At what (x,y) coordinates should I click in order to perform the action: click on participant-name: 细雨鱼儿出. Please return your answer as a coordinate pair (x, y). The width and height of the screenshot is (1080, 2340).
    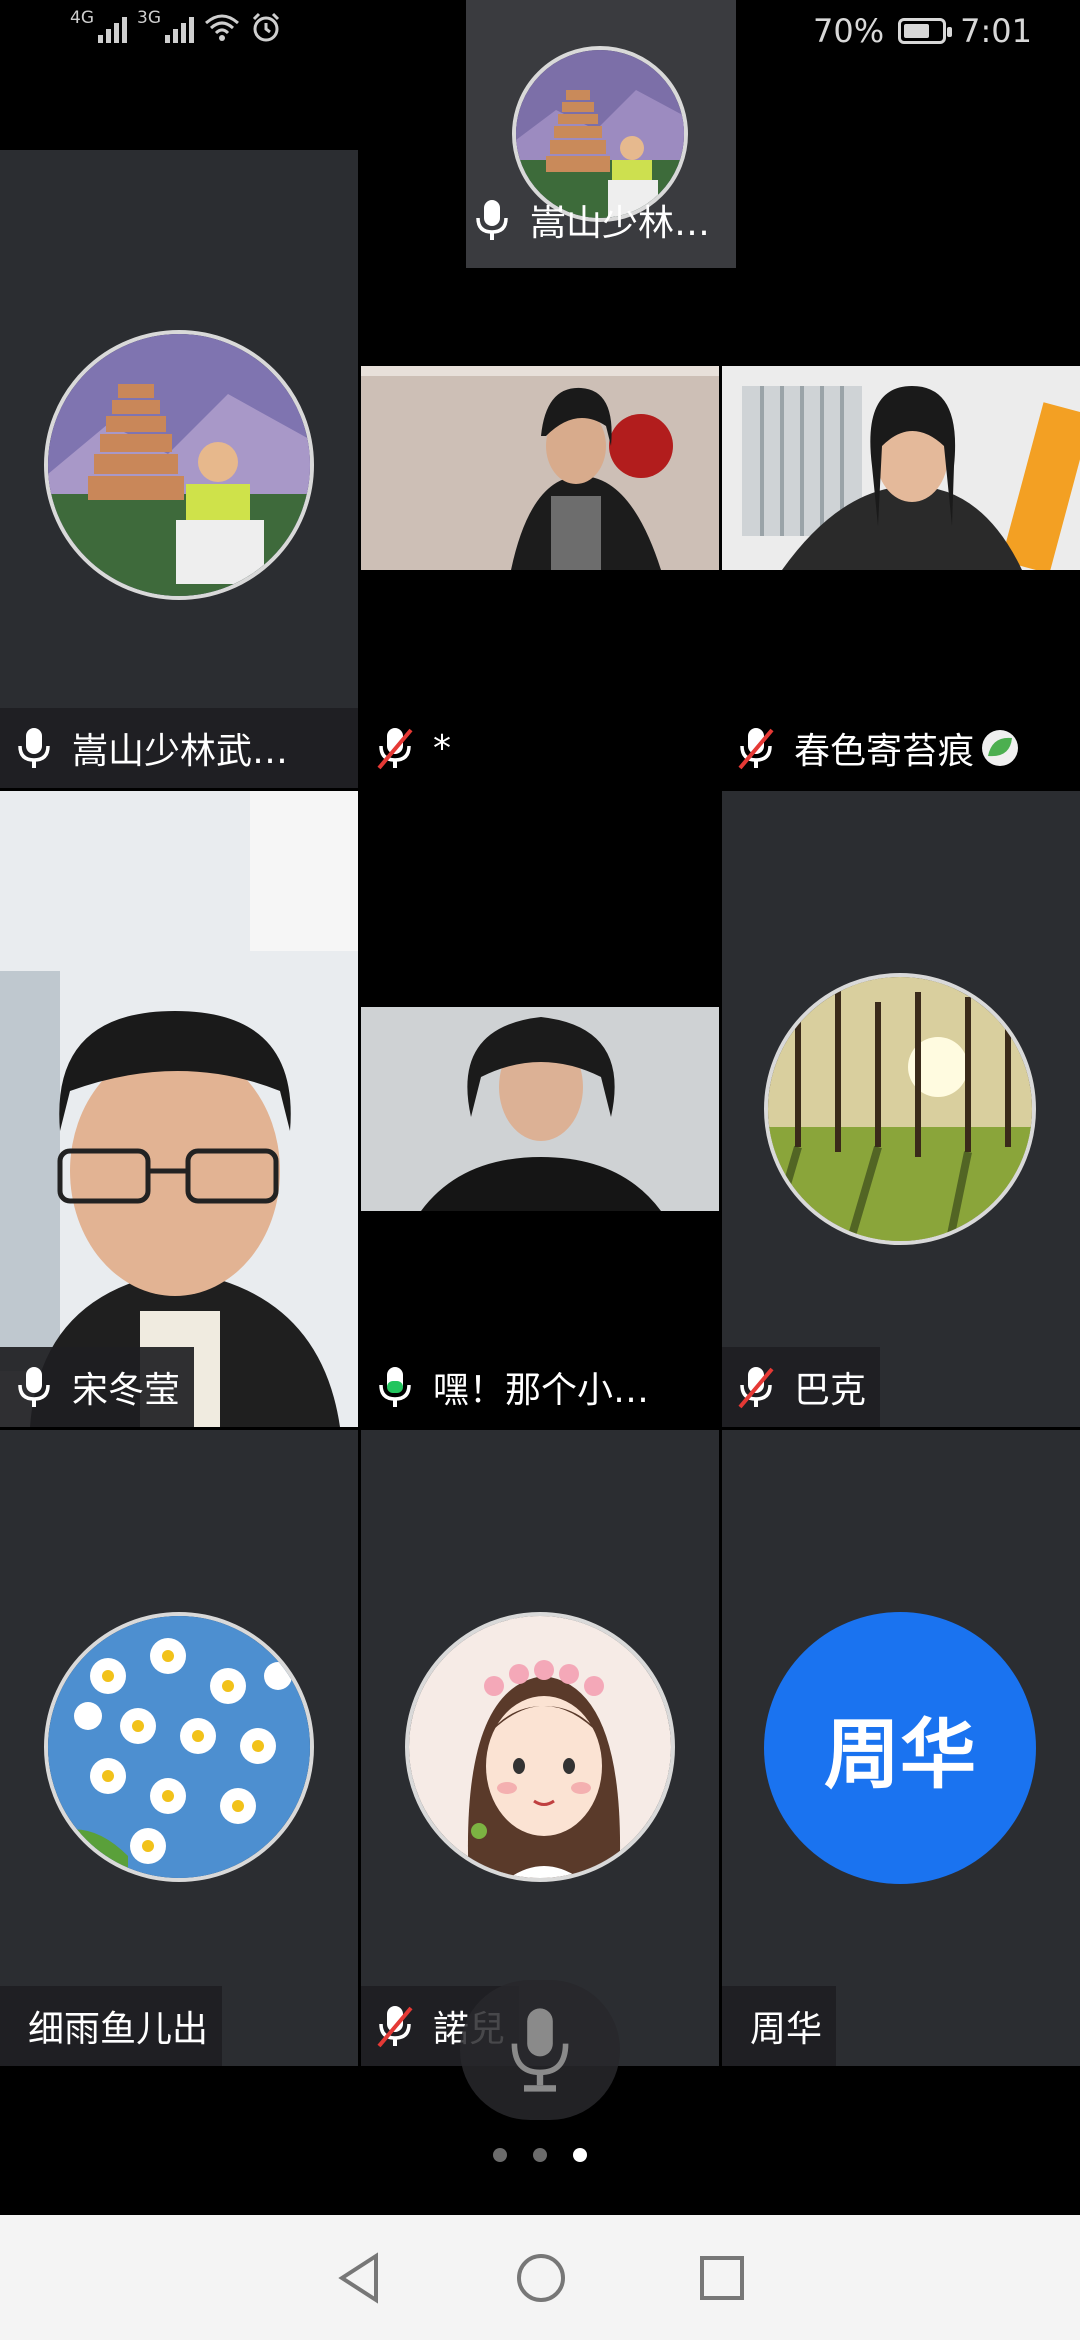
    Looking at the image, I should click on (118, 2029).